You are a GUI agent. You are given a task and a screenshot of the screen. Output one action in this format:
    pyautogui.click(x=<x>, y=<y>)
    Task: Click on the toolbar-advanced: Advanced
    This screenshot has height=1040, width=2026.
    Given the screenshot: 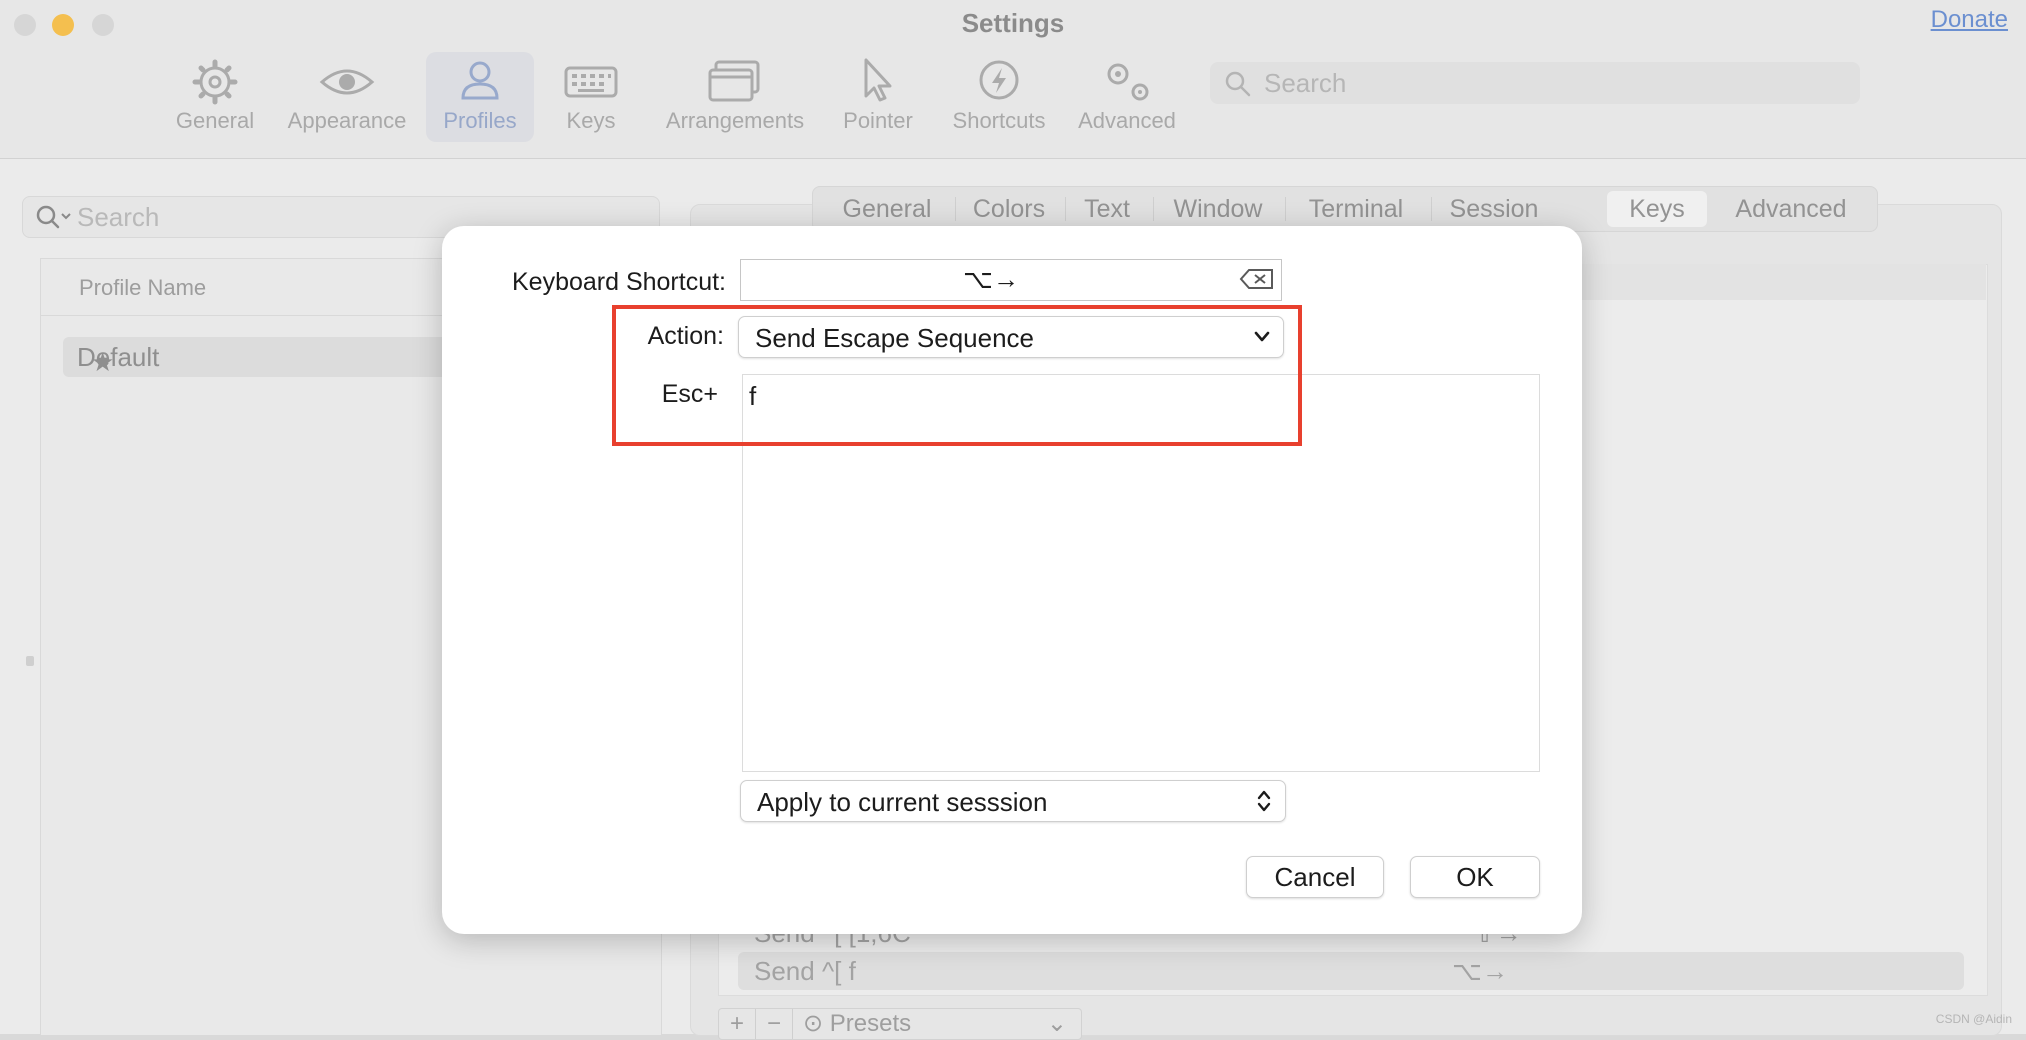 What is the action you would take?
    pyautogui.click(x=1127, y=97)
    